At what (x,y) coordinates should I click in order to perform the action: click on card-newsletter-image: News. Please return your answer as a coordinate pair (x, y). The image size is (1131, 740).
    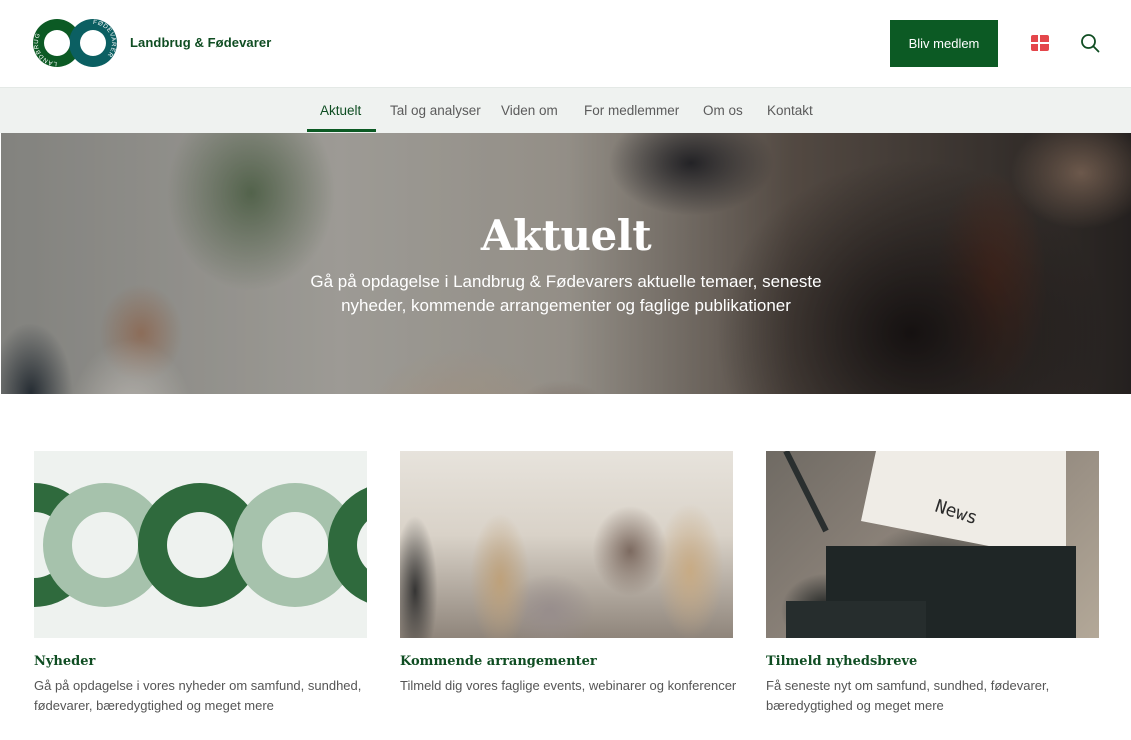
    Looking at the image, I should click on (932, 544).